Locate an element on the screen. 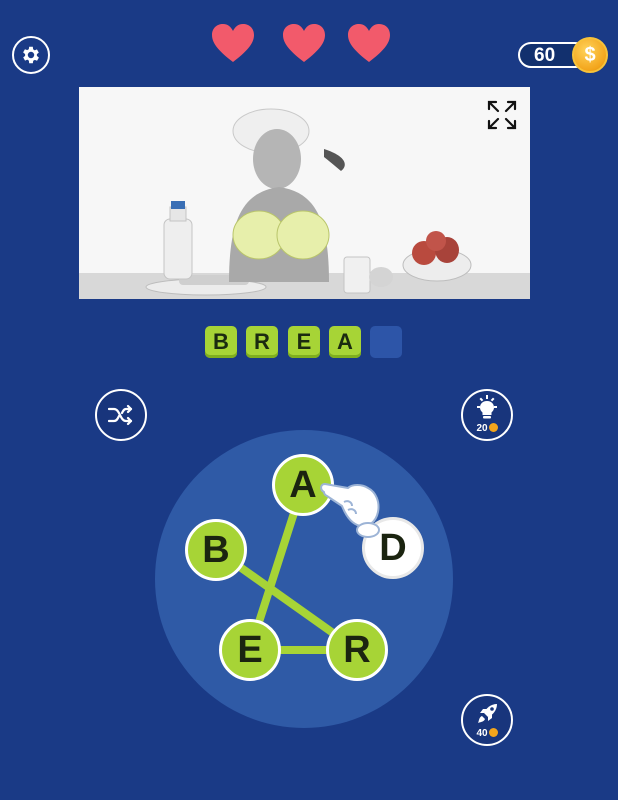 The width and height of the screenshot is (618, 800). answer-tile: E is located at coordinates (304, 342).